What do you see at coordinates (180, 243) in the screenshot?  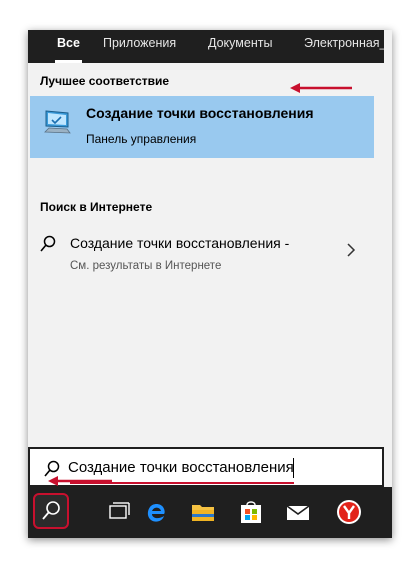 I see `web-search-title: Создание точки восстановления -` at bounding box center [180, 243].